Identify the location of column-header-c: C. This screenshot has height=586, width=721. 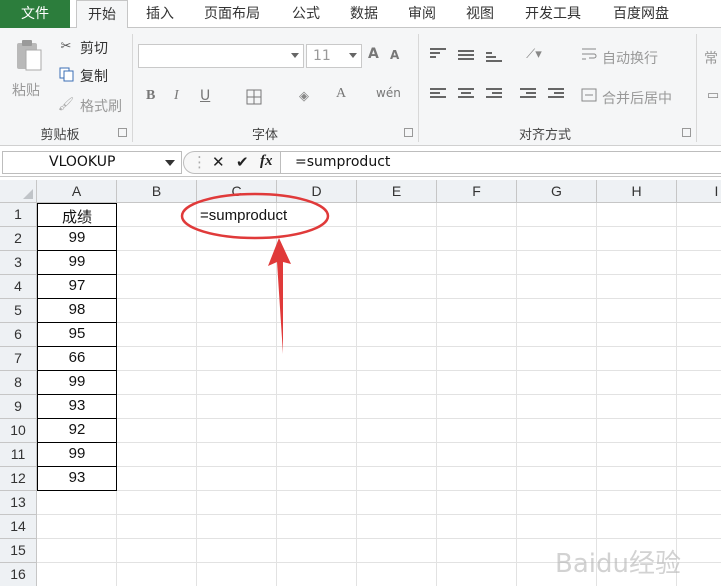
(237, 191).